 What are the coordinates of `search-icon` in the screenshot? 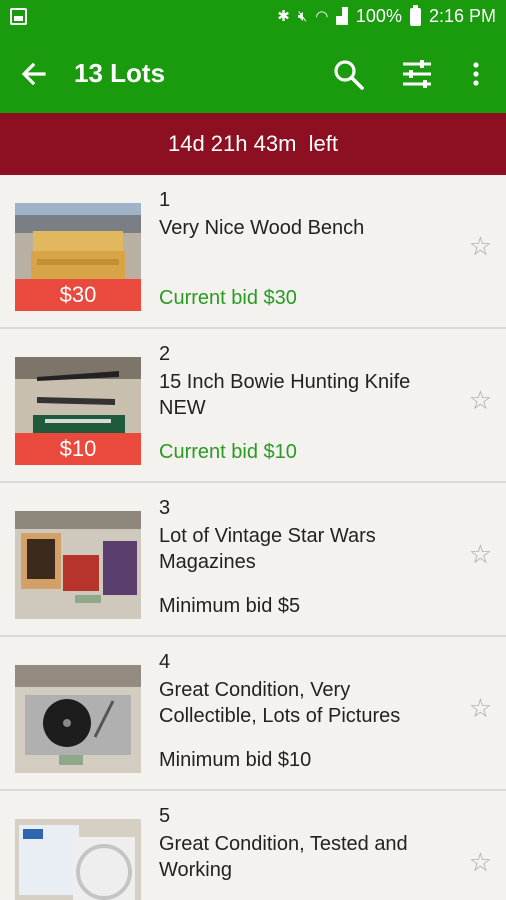 It's located at (349, 75).